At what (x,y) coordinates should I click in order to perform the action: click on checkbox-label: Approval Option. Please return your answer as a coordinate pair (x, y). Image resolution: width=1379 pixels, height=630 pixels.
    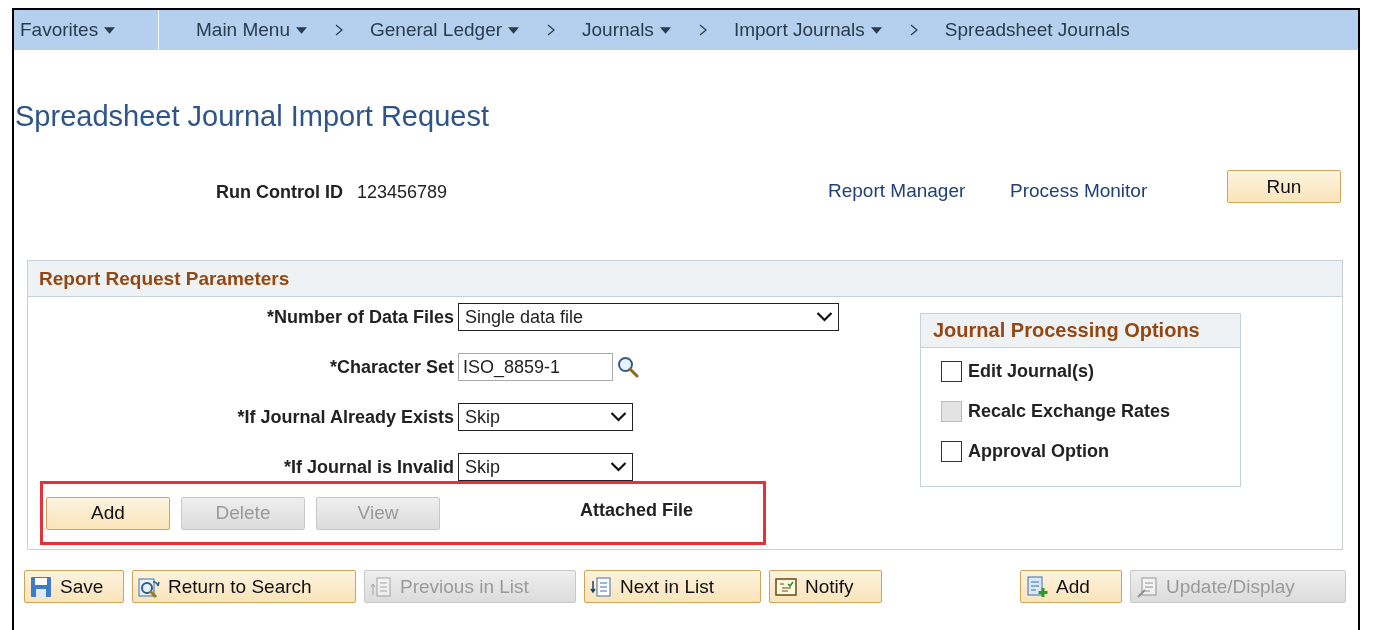
    Looking at the image, I should click on (1038, 451).